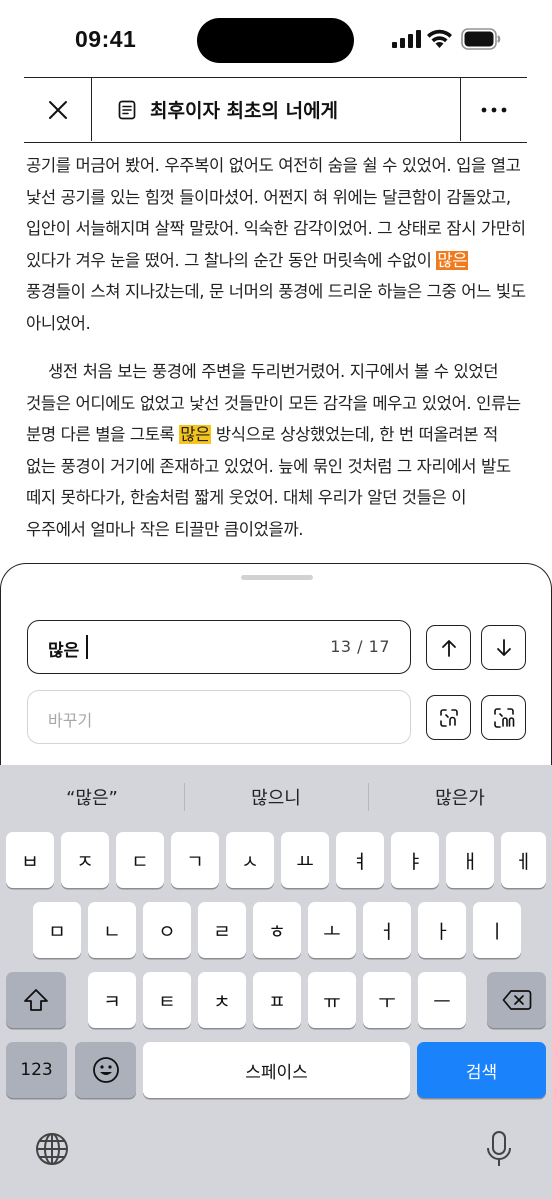 This screenshot has height=1199, width=552. Describe the element at coordinates (277, 577) in the screenshot. I see `sheet-grabber` at that location.